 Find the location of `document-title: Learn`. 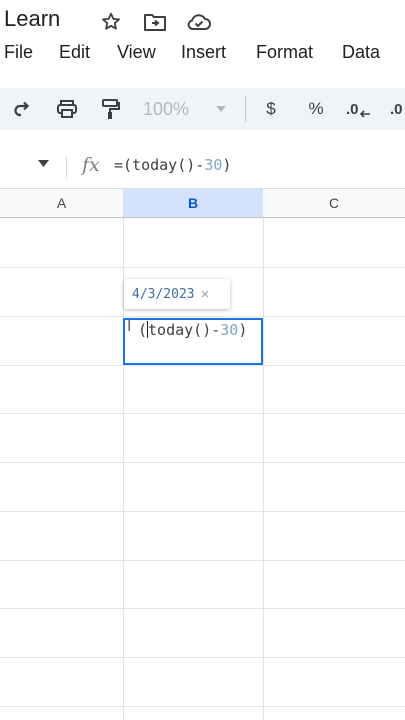

document-title: Learn is located at coordinates (32, 19).